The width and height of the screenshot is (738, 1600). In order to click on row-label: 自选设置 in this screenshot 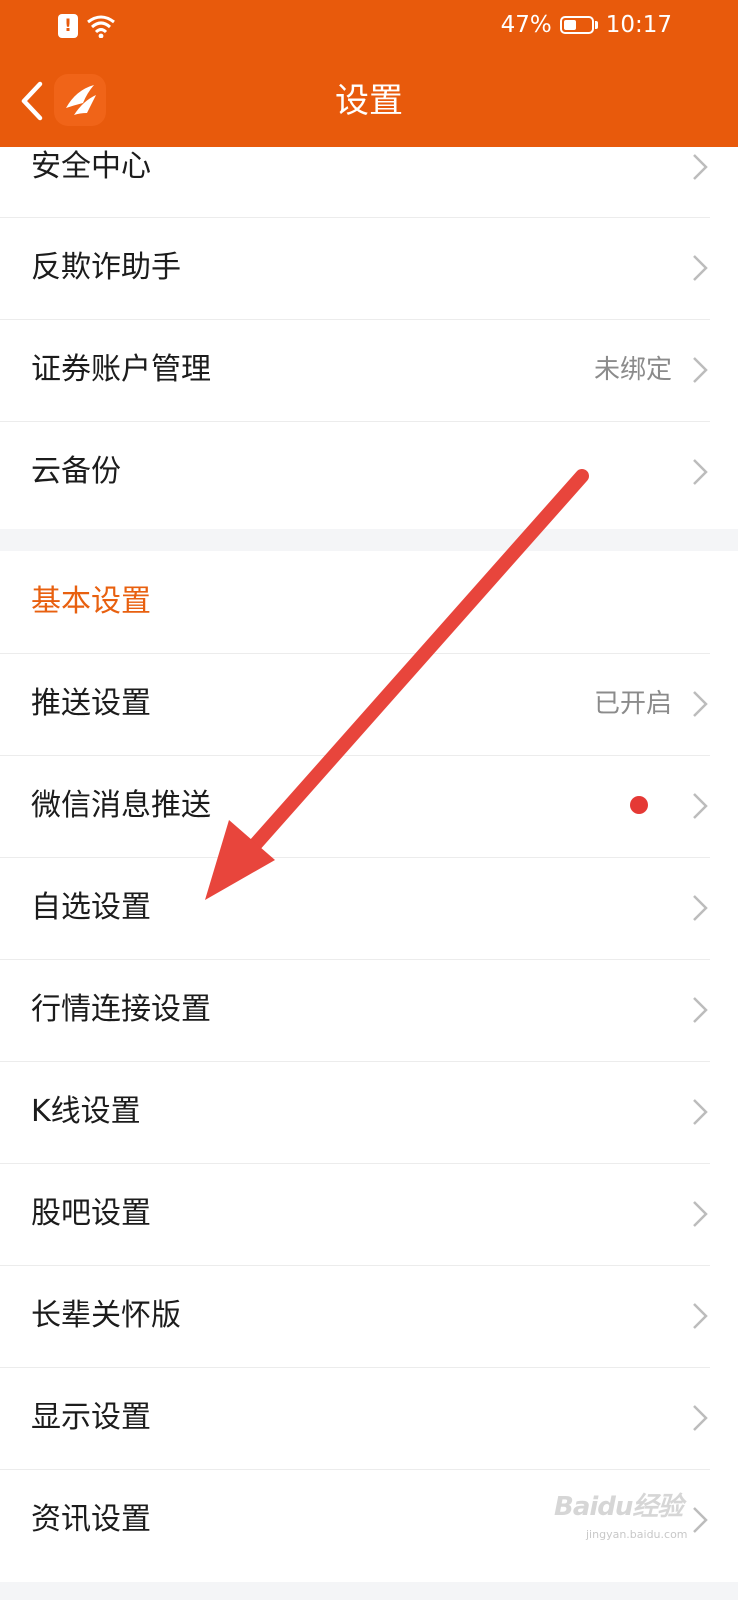, I will do `click(91, 907)`.